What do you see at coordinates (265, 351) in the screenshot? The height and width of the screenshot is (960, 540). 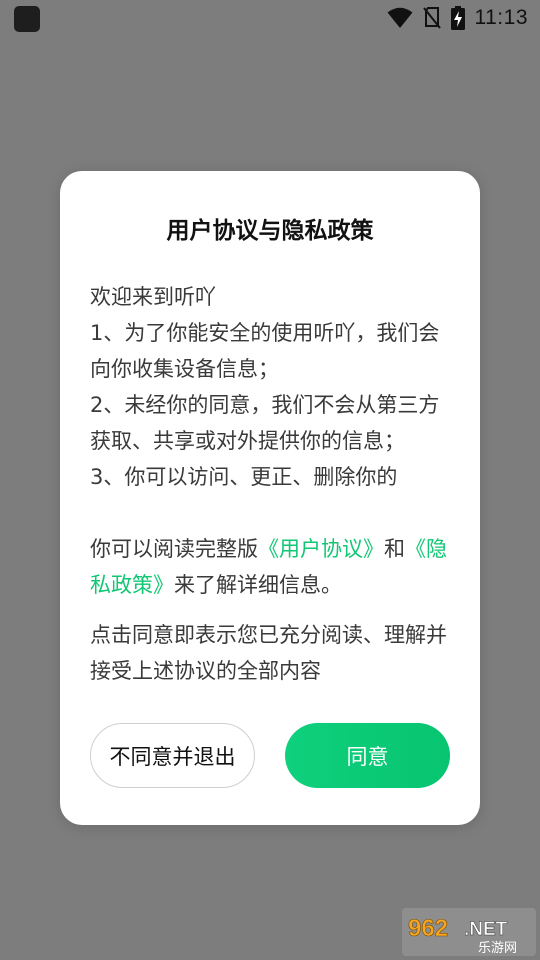 I see `body-line-1: 1、为了你能安全的使用听吖，我们会向你收集设备信息；` at bounding box center [265, 351].